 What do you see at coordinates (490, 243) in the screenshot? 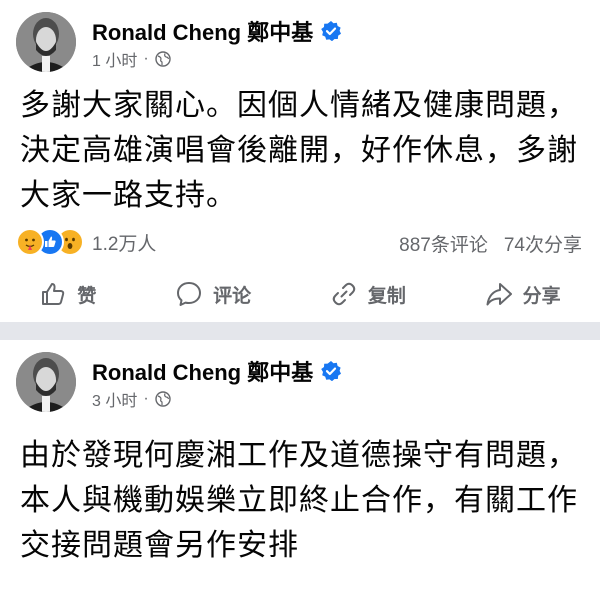
I see `engagement-counts: 887条评论 74次分享` at bounding box center [490, 243].